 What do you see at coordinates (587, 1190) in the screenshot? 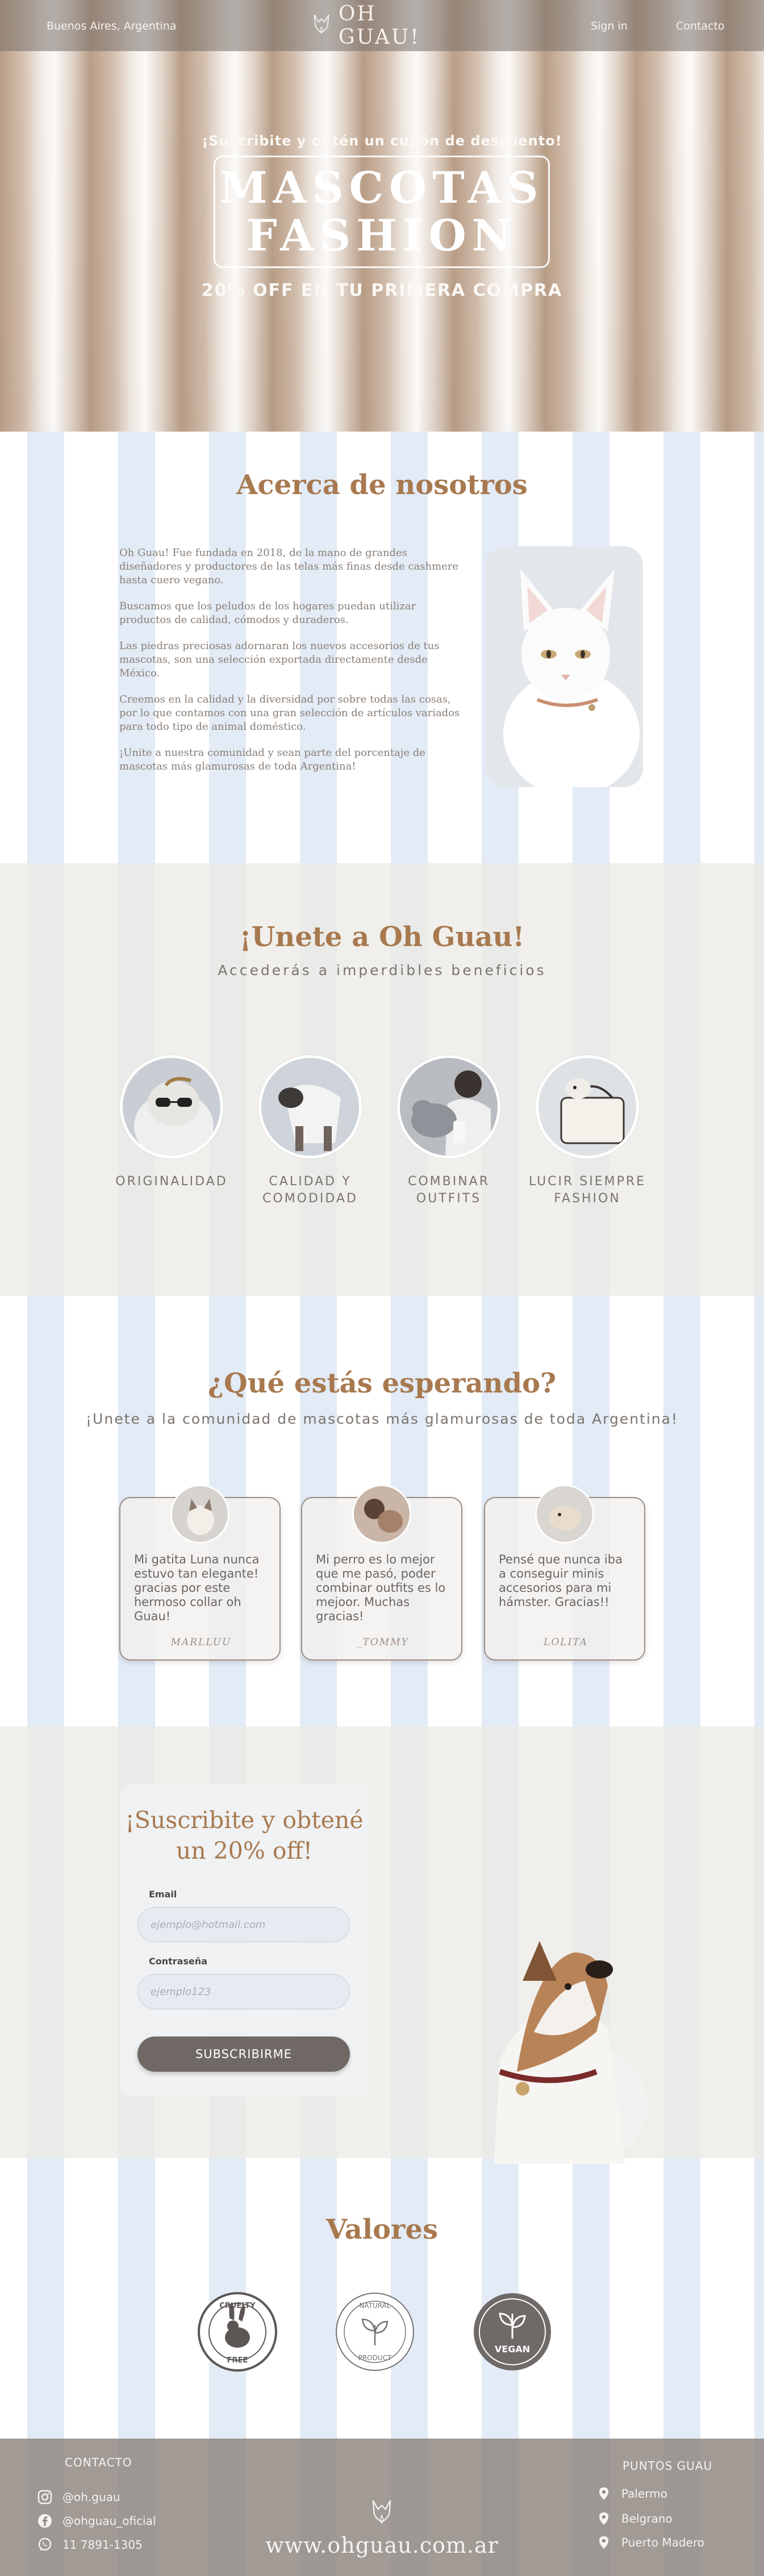
I see `benefit-label: LUCIR SIEMPRE FASHION` at bounding box center [587, 1190].